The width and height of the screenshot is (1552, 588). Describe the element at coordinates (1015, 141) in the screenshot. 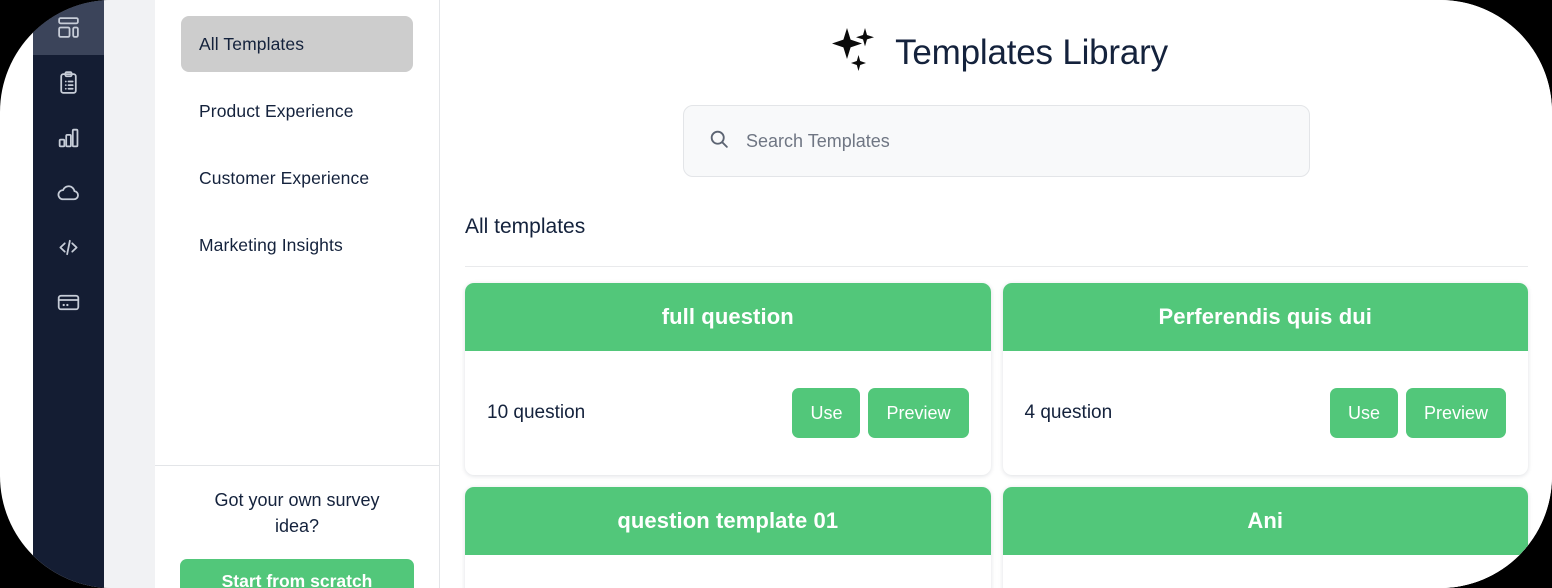

I see `search-input` at that location.